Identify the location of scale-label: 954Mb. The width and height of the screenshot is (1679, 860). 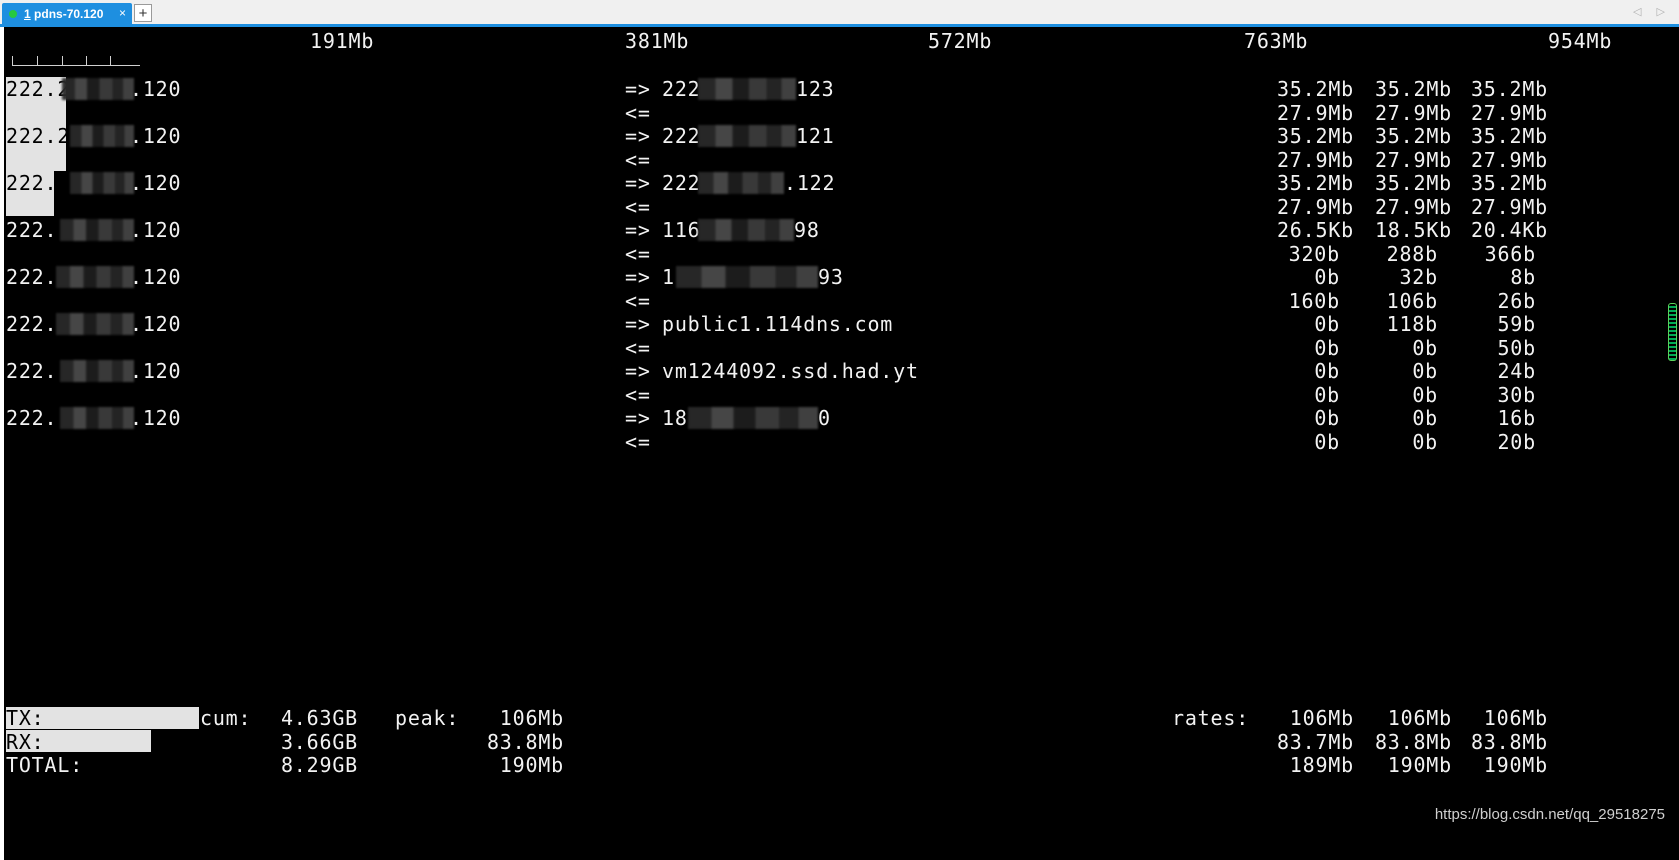
(1580, 41).